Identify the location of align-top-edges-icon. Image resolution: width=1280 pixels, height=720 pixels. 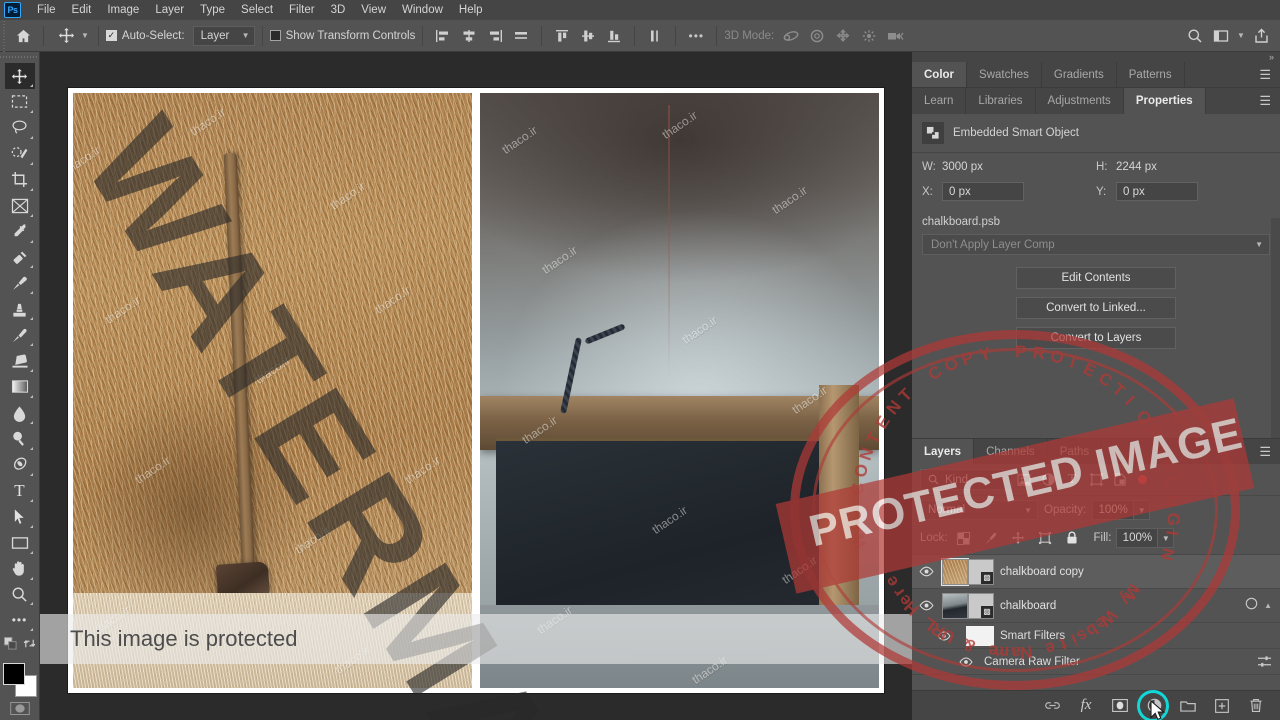
(562, 36).